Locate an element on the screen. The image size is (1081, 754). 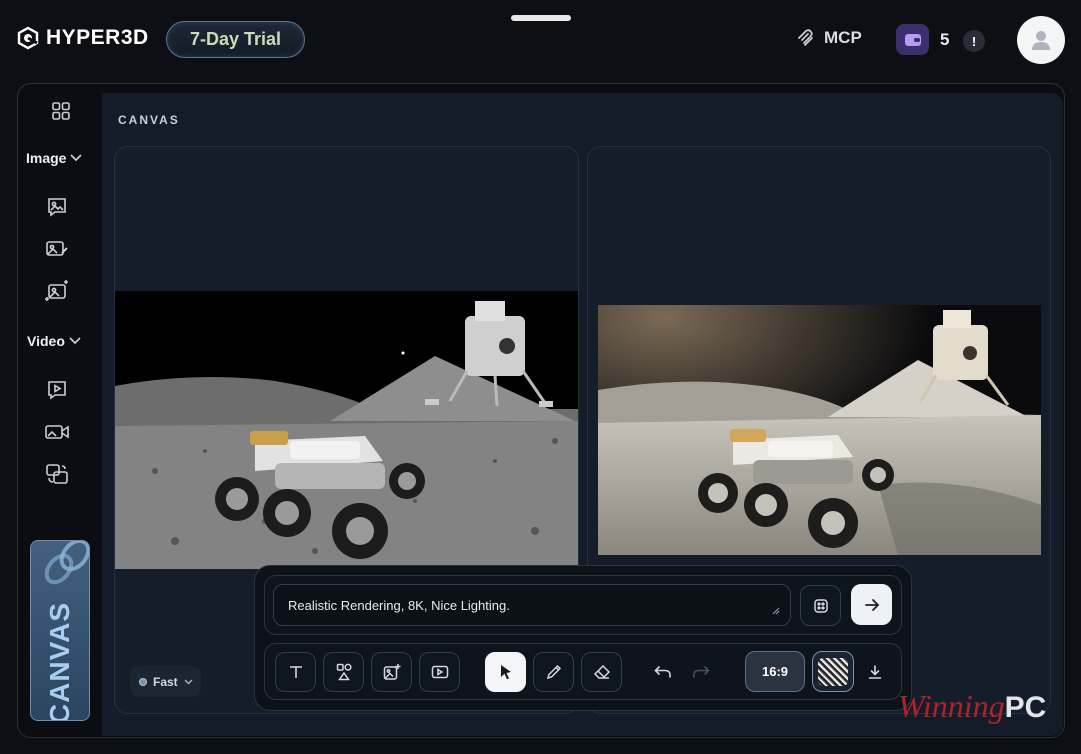
hyper3d-logo-icon is located at coordinates (28, 38).